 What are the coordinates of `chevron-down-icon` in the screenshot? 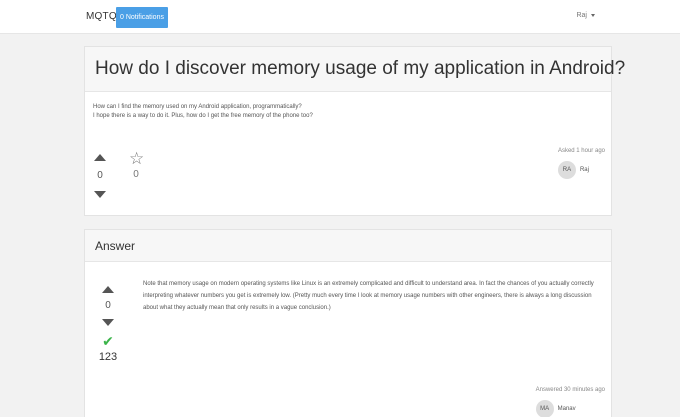 It's located at (593, 15).